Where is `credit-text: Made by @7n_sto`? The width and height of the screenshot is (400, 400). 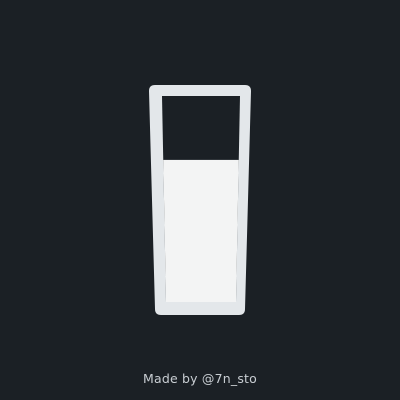 credit-text: Made by @7n_sto is located at coordinates (200, 378).